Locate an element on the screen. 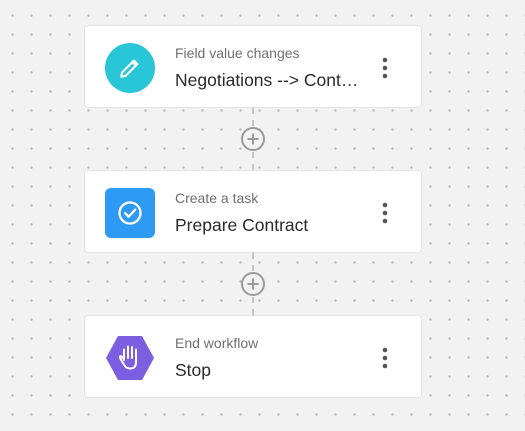 The height and width of the screenshot is (431, 525). trigger-node-title: Negotiations --> Contract is located at coordinates (269, 80).